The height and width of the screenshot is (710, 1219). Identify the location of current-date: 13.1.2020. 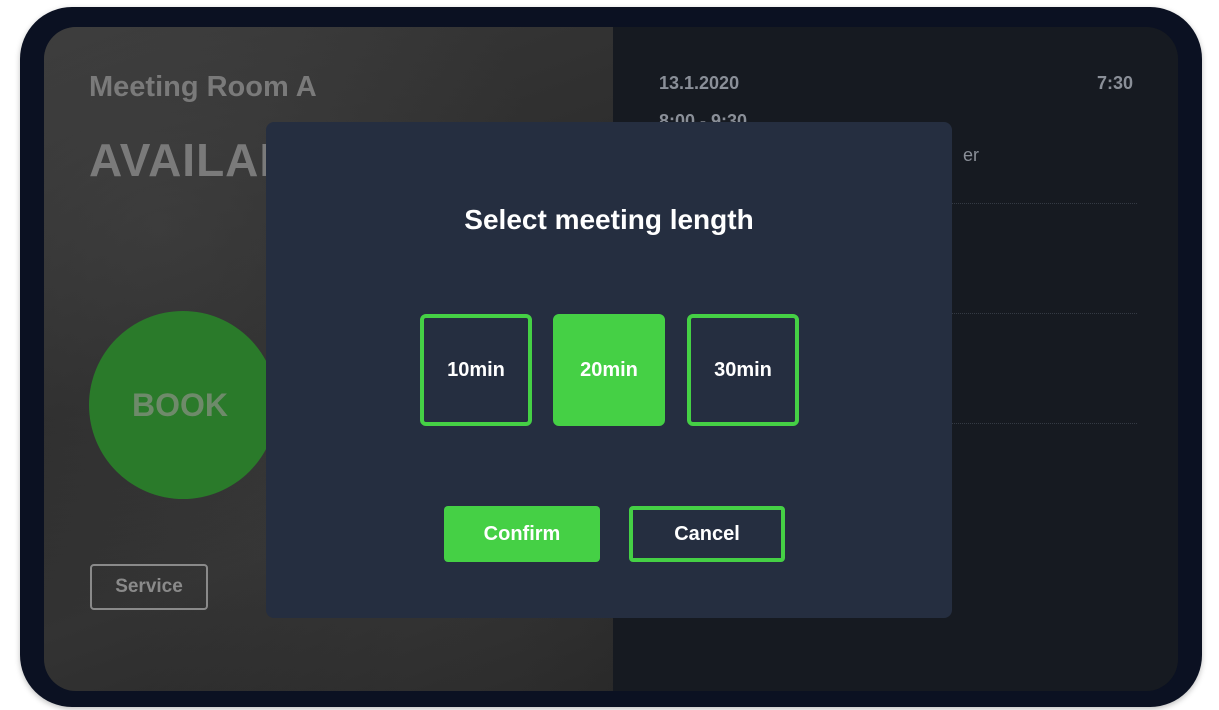
(699, 83).